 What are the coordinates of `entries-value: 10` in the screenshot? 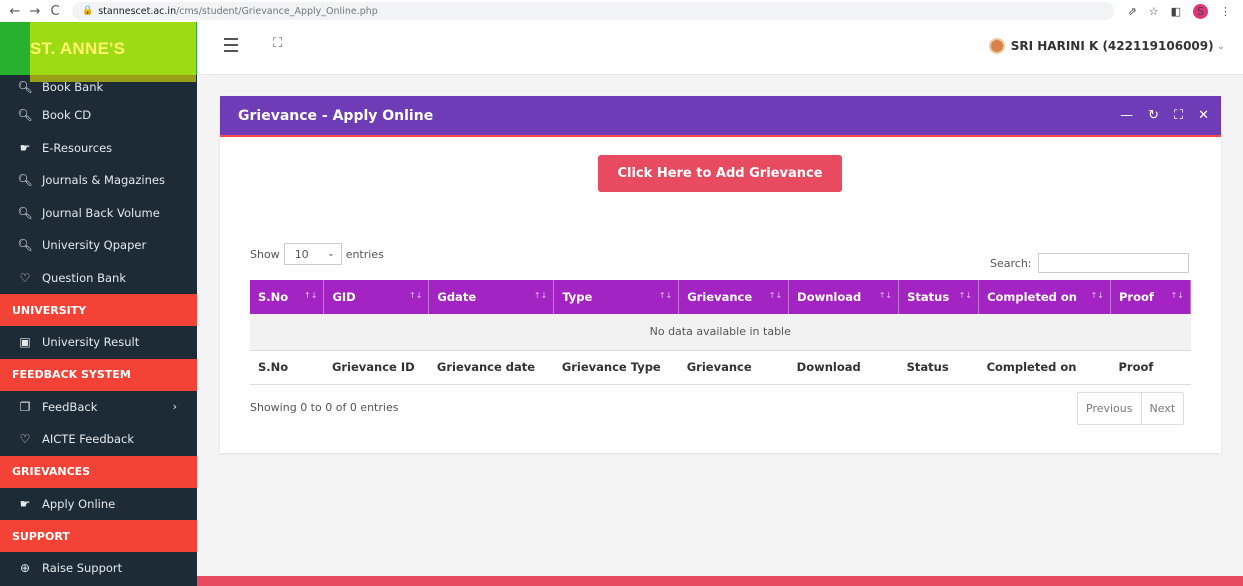 It's located at (301, 254).